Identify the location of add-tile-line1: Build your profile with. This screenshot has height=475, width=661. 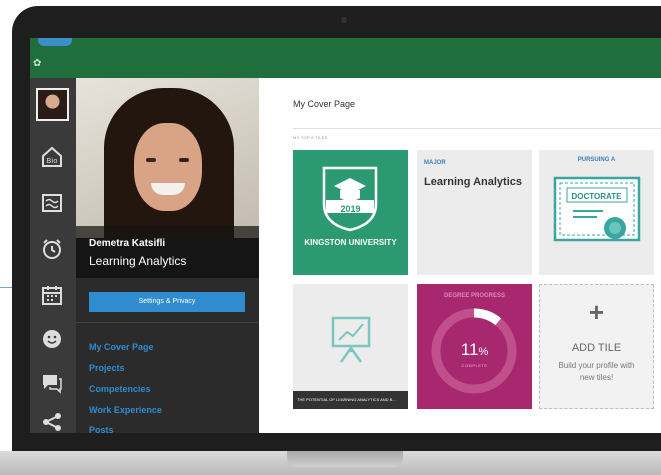
(596, 365).